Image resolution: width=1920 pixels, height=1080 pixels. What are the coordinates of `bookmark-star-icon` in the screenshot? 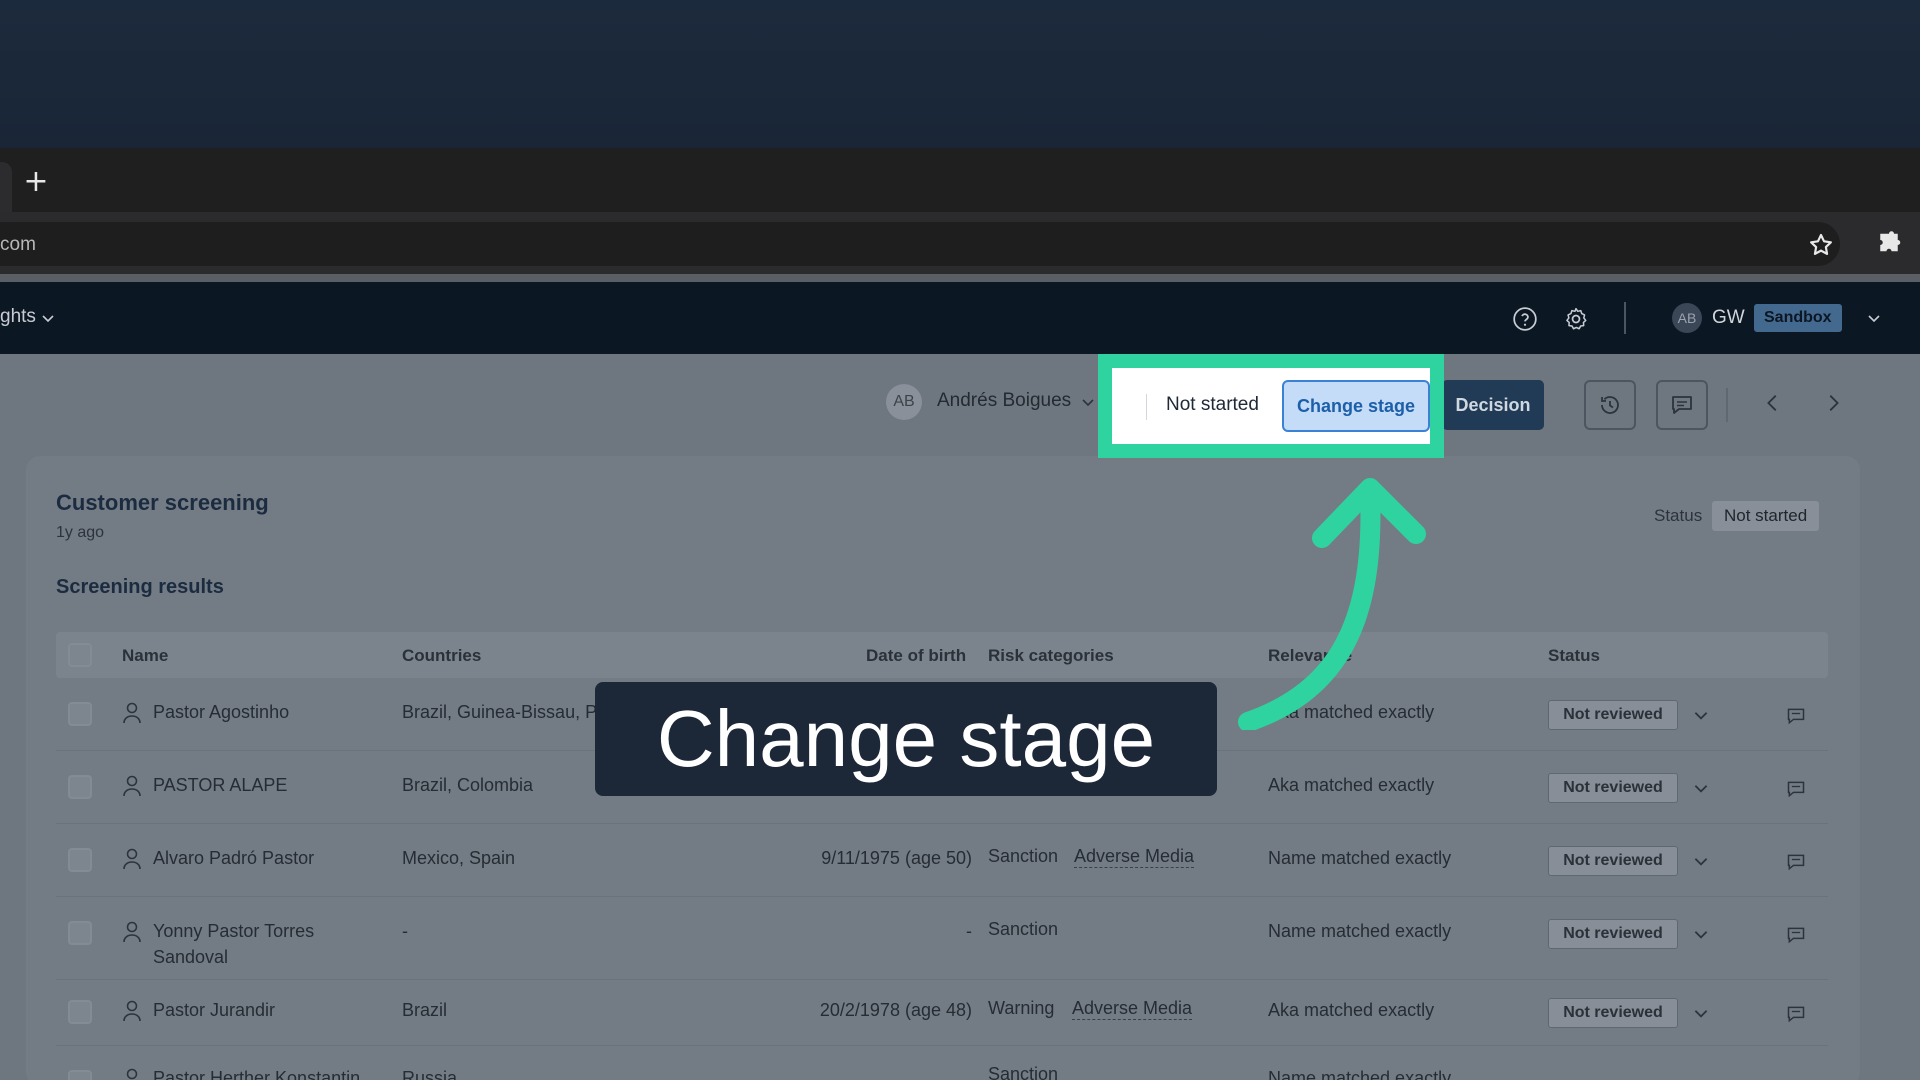 It's located at (1821, 245).